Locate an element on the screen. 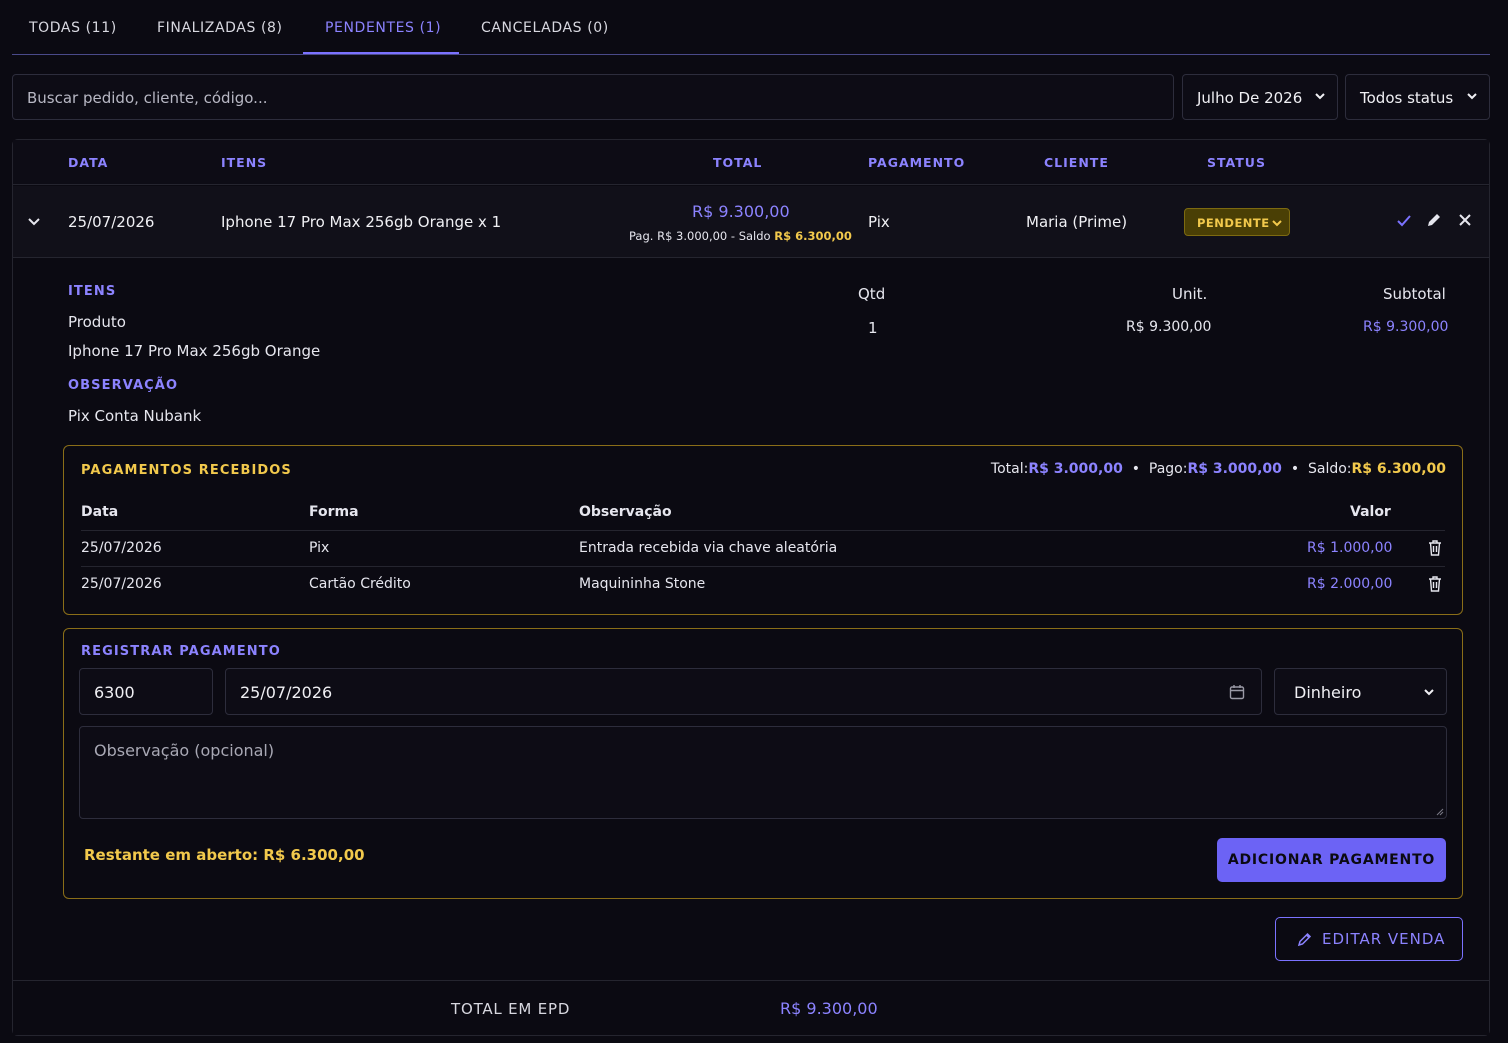 The image size is (1508, 1043). payment-value: R$ 1.000,00 is located at coordinates (1350, 548).